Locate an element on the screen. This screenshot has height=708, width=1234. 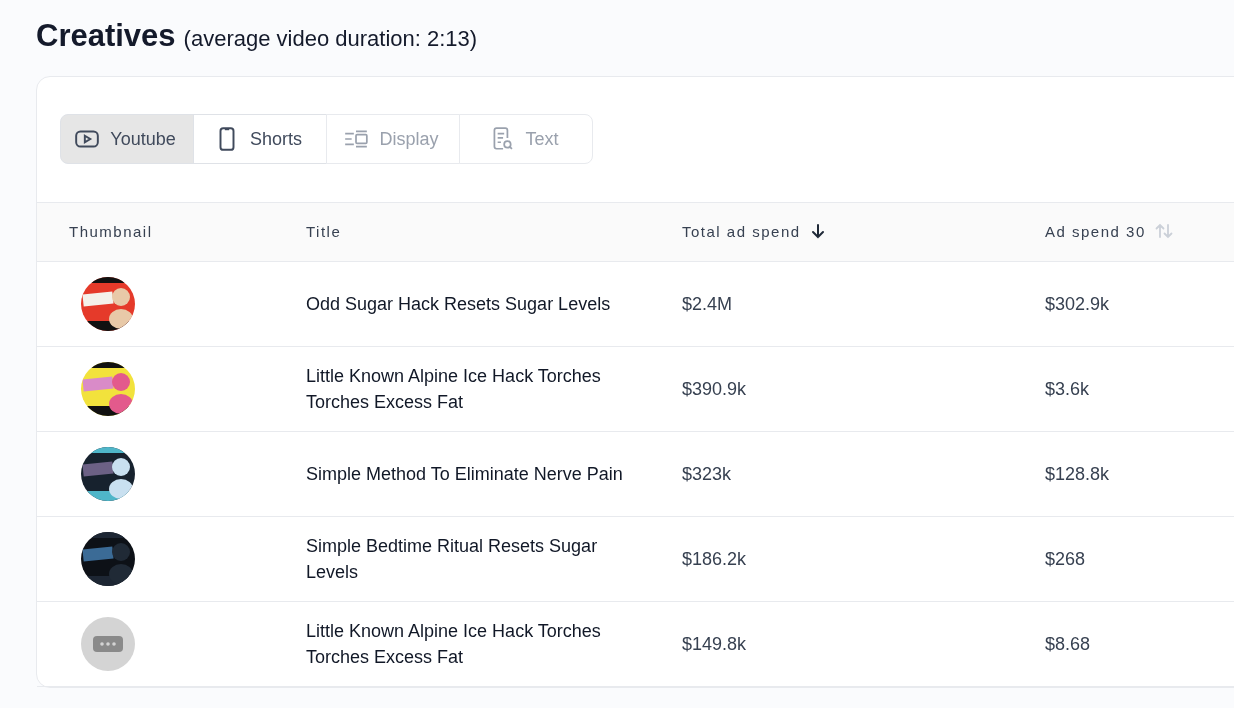
spend-30: $302.9k is located at coordinates (1077, 303).